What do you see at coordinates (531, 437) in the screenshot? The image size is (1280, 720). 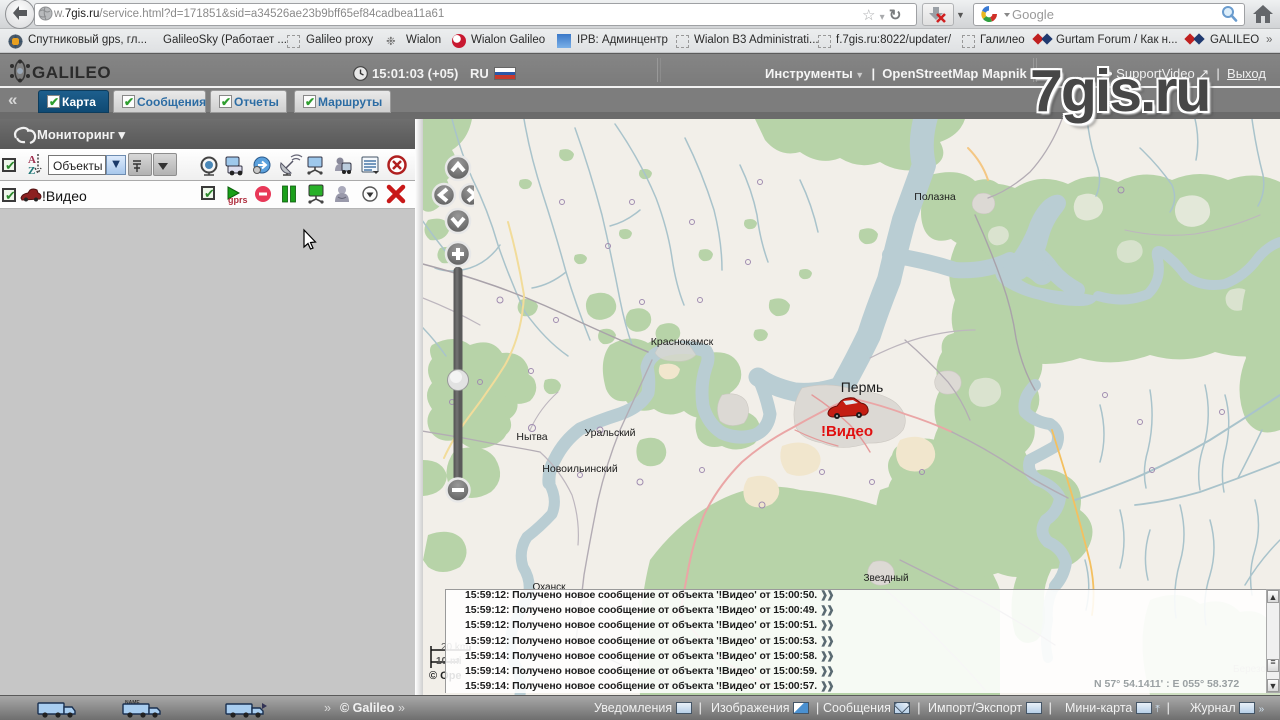 I see `svg-text: Нытва` at bounding box center [531, 437].